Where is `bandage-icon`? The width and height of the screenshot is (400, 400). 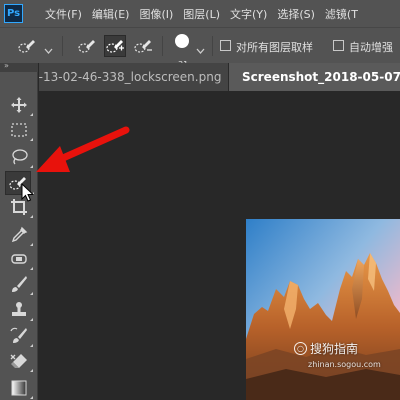 bandage-icon is located at coordinates (19, 259).